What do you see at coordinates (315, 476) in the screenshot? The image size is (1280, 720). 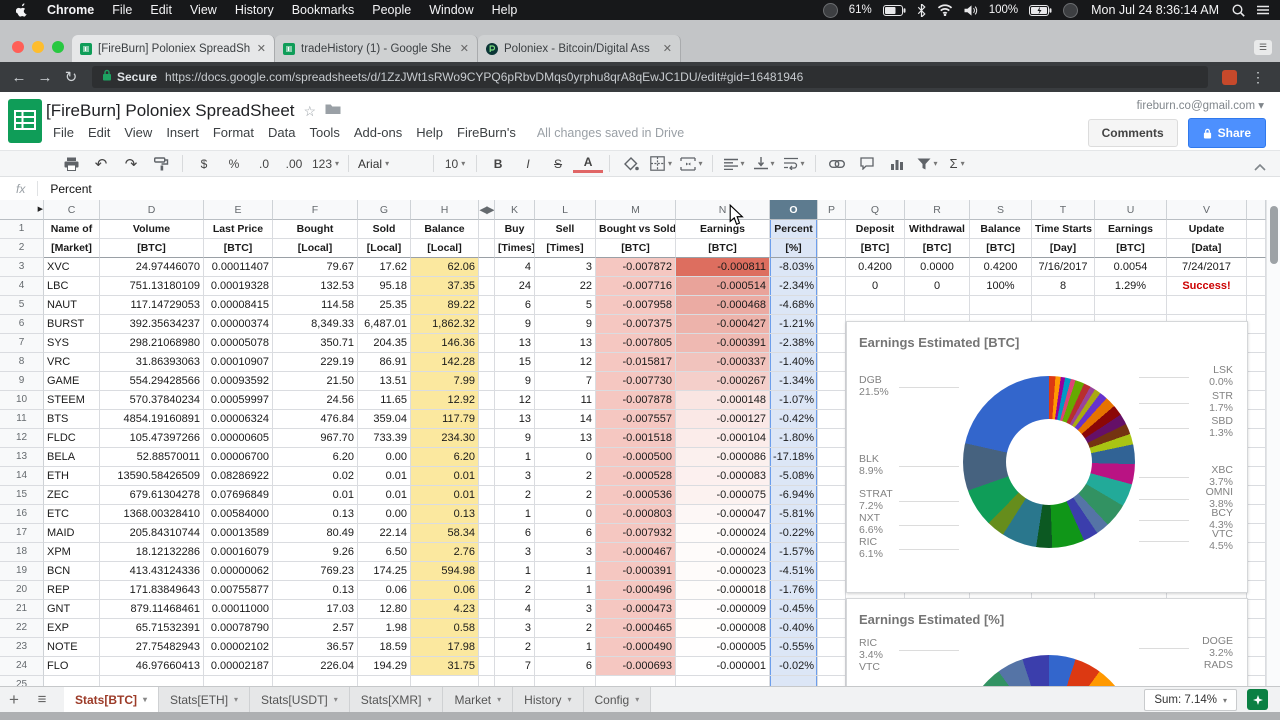 I see `cell-F14: 0.02` at bounding box center [315, 476].